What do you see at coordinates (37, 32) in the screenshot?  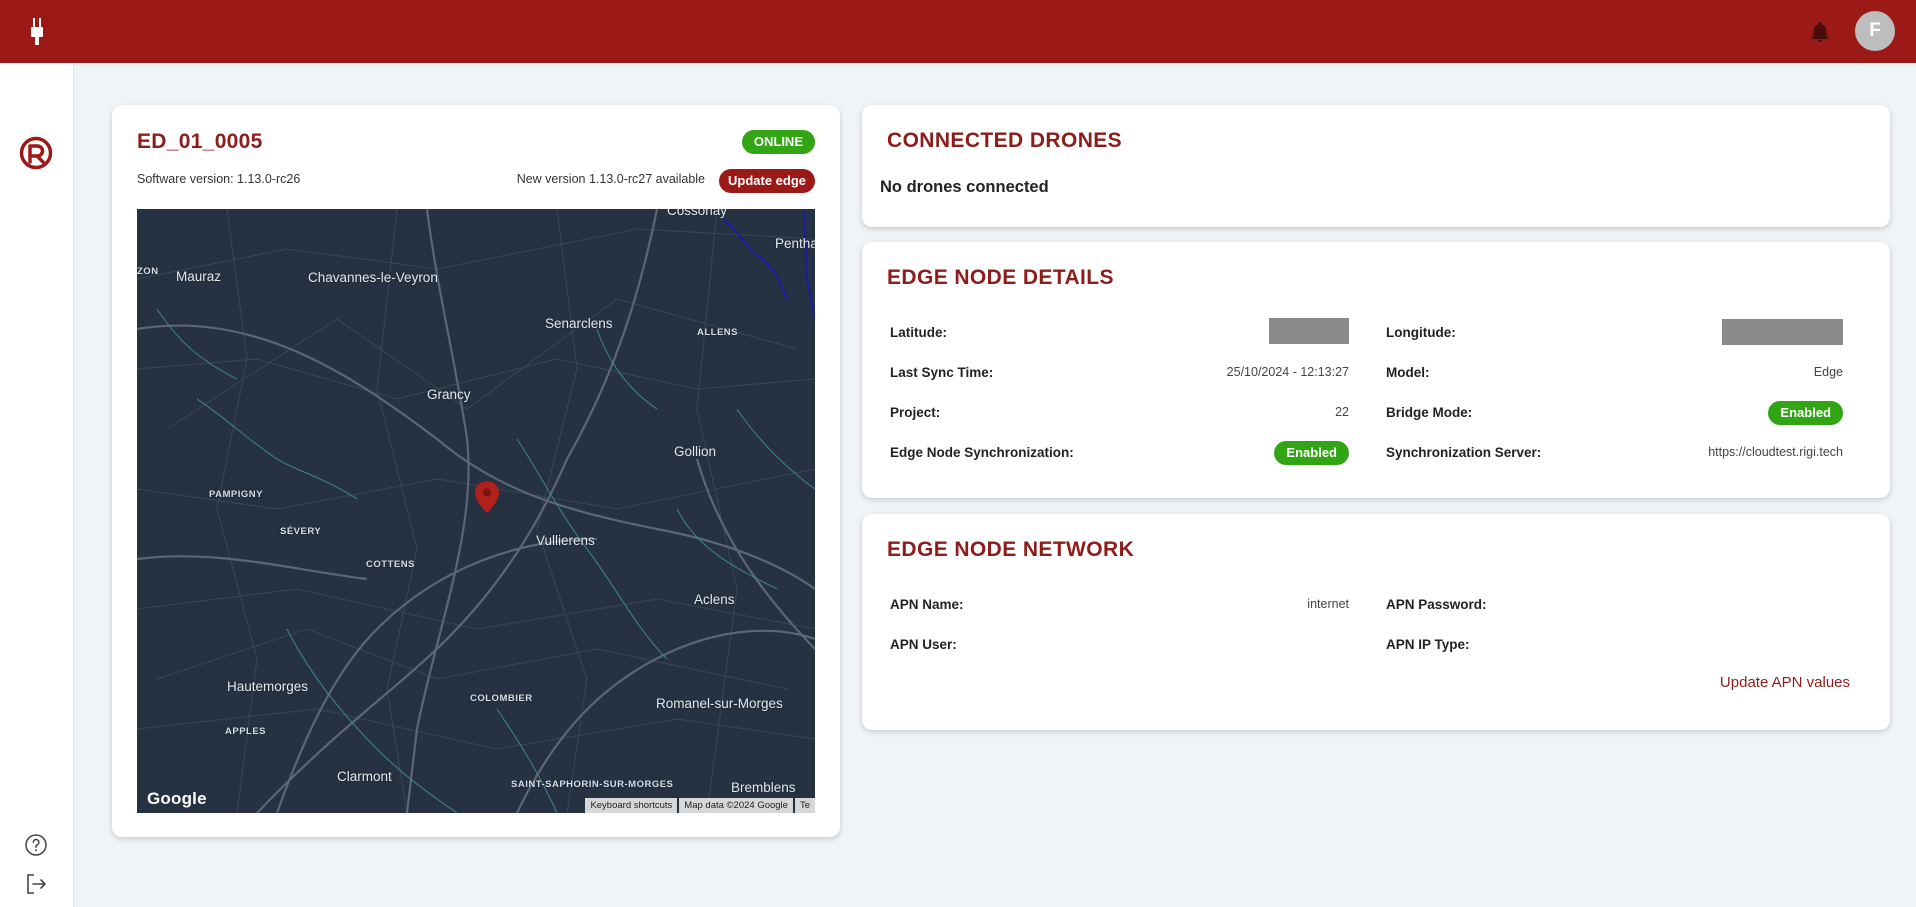 I see `plug-icon` at bounding box center [37, 32].